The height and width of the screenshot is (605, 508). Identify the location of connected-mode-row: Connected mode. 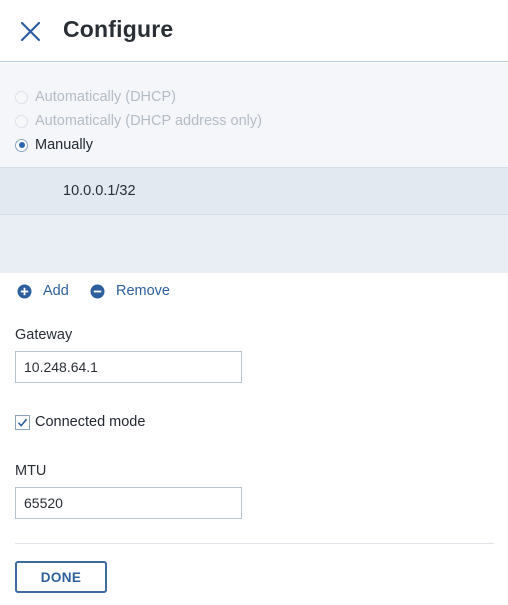
(80, 422).